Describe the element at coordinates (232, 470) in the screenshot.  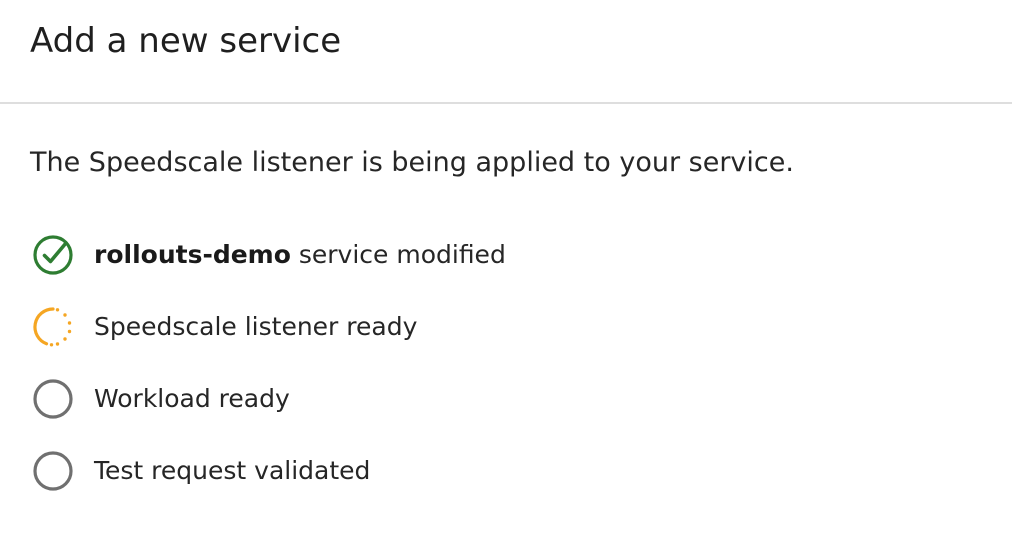
I see `step-label: Test request validated` at that location.